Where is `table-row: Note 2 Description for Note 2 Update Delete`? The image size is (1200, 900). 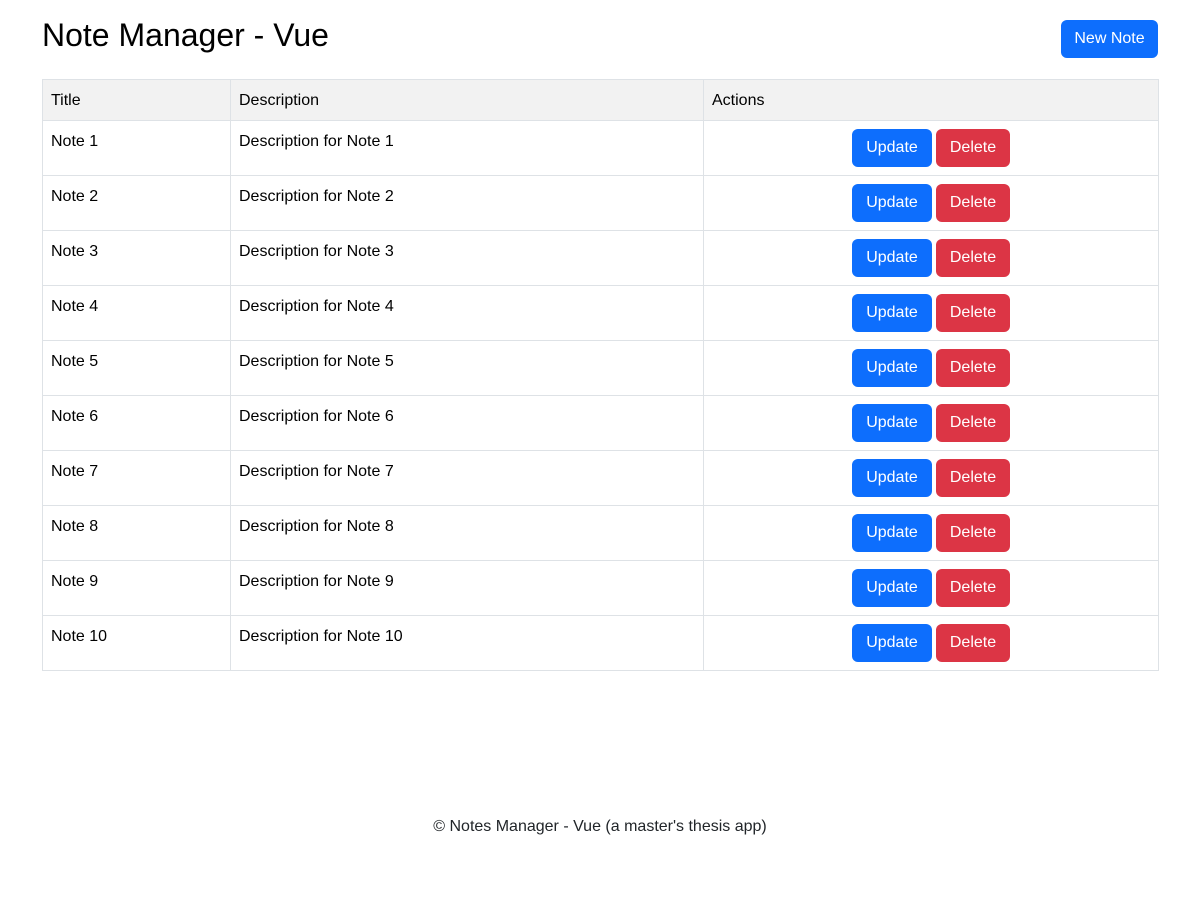
table-row: Note 2 Description for Note 2 Update Delete is located at coordinates (600, 203).